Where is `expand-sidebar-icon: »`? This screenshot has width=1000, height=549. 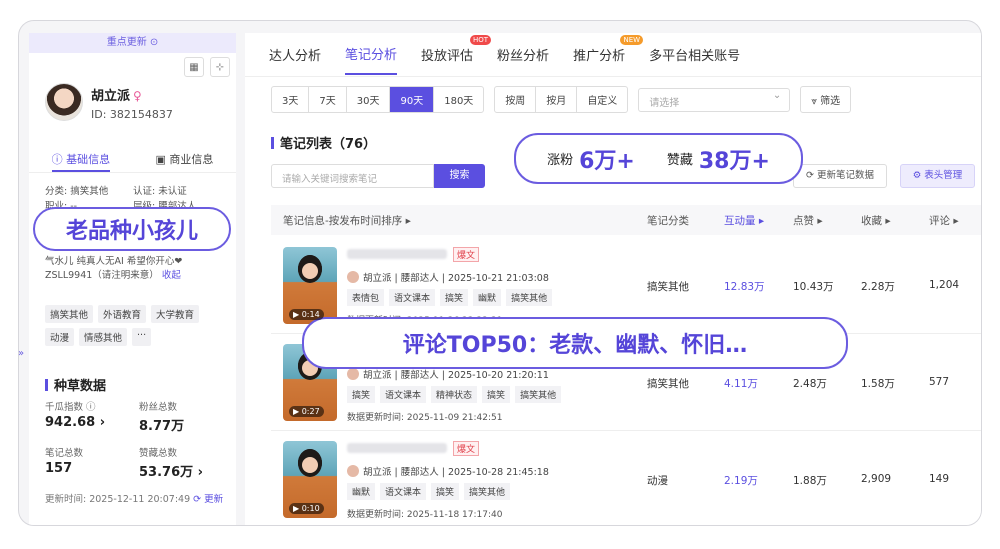 expand-sidebar-icon: » is located at coordinates (21, 353).